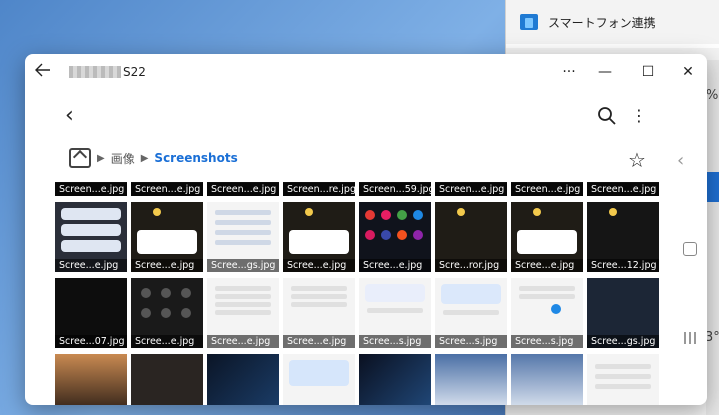  Describe the element at coordinates (471, 237) in the screenshot. I see `thumbnail: Scre...ror.jpg` at that location.